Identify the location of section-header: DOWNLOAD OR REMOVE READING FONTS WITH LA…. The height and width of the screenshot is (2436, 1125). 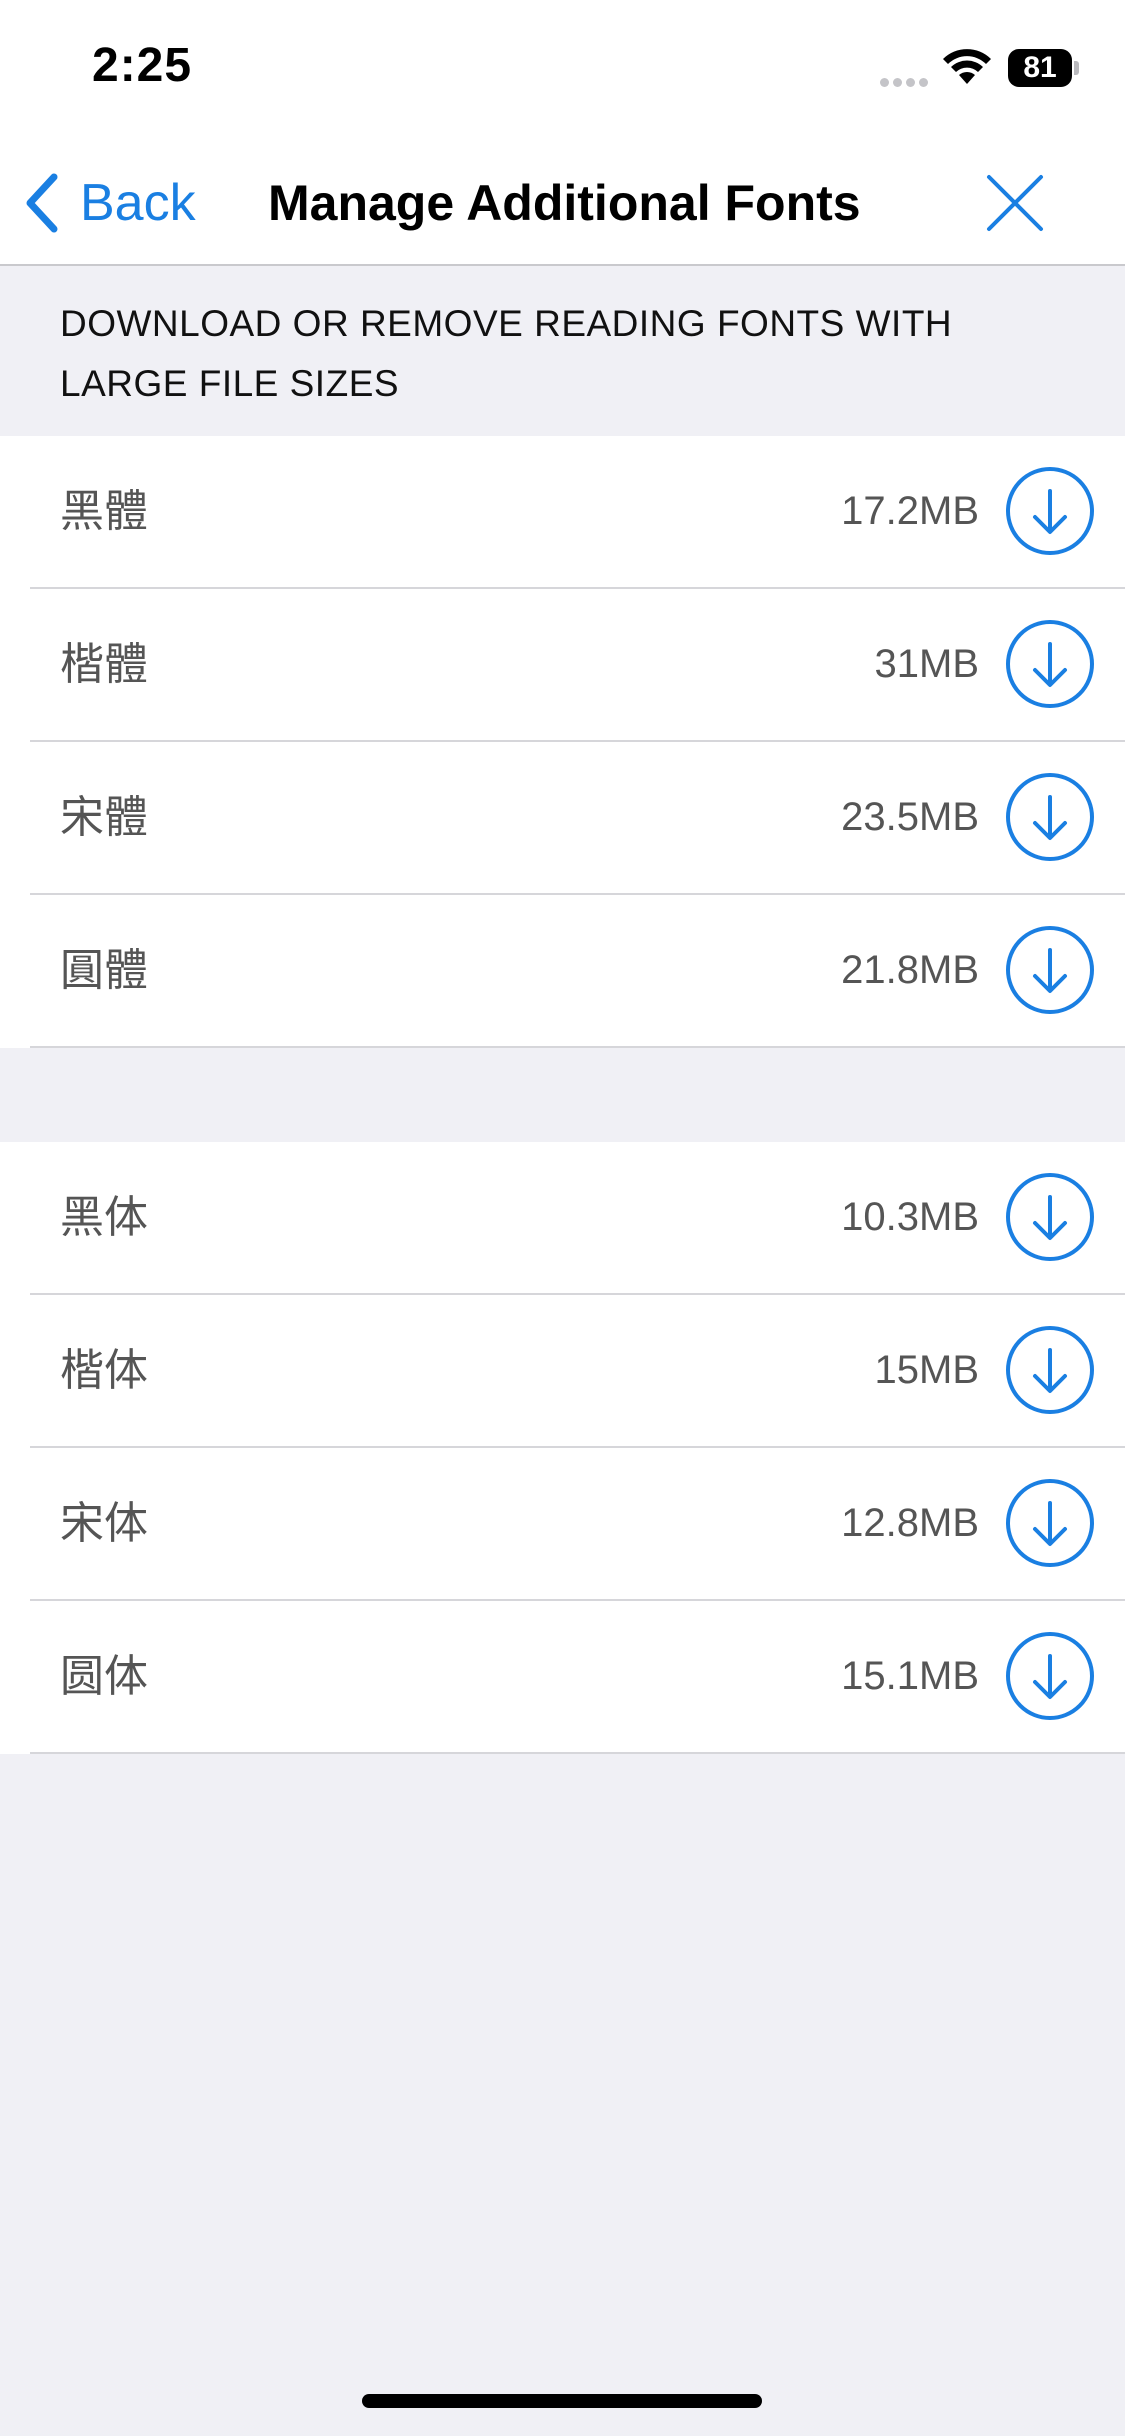
(562, 351).